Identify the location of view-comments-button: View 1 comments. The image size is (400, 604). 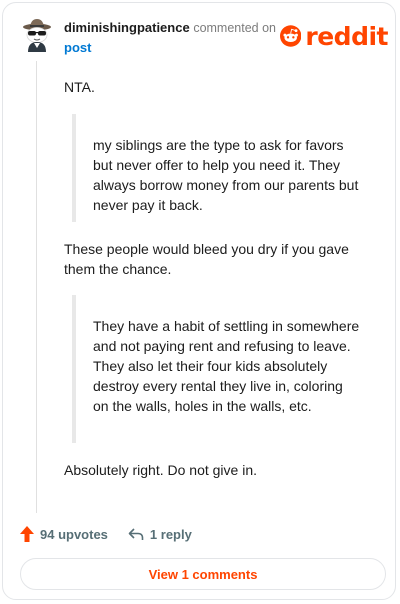
(203, 574).